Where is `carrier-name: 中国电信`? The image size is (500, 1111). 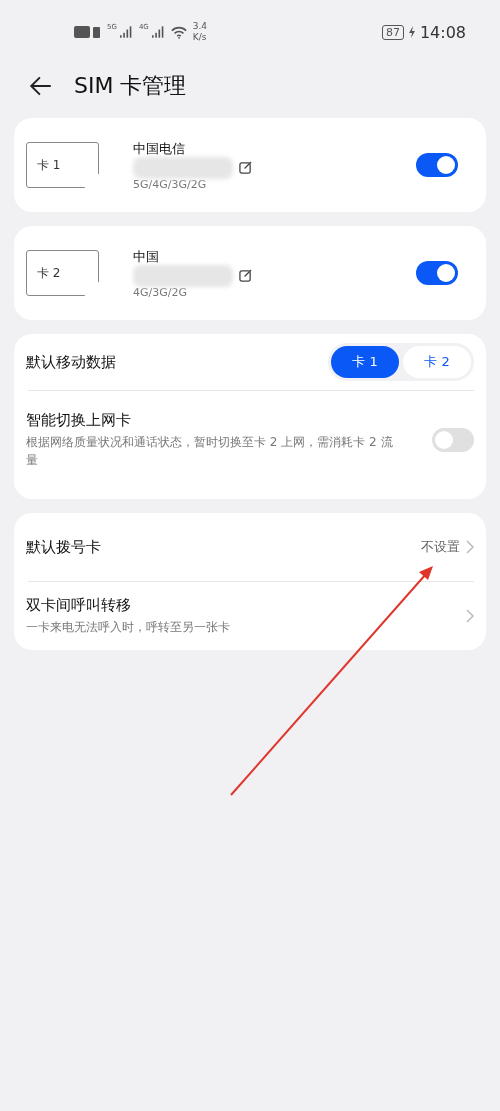 carrier-name: 中国电信 is located at coordinates (159, 148).